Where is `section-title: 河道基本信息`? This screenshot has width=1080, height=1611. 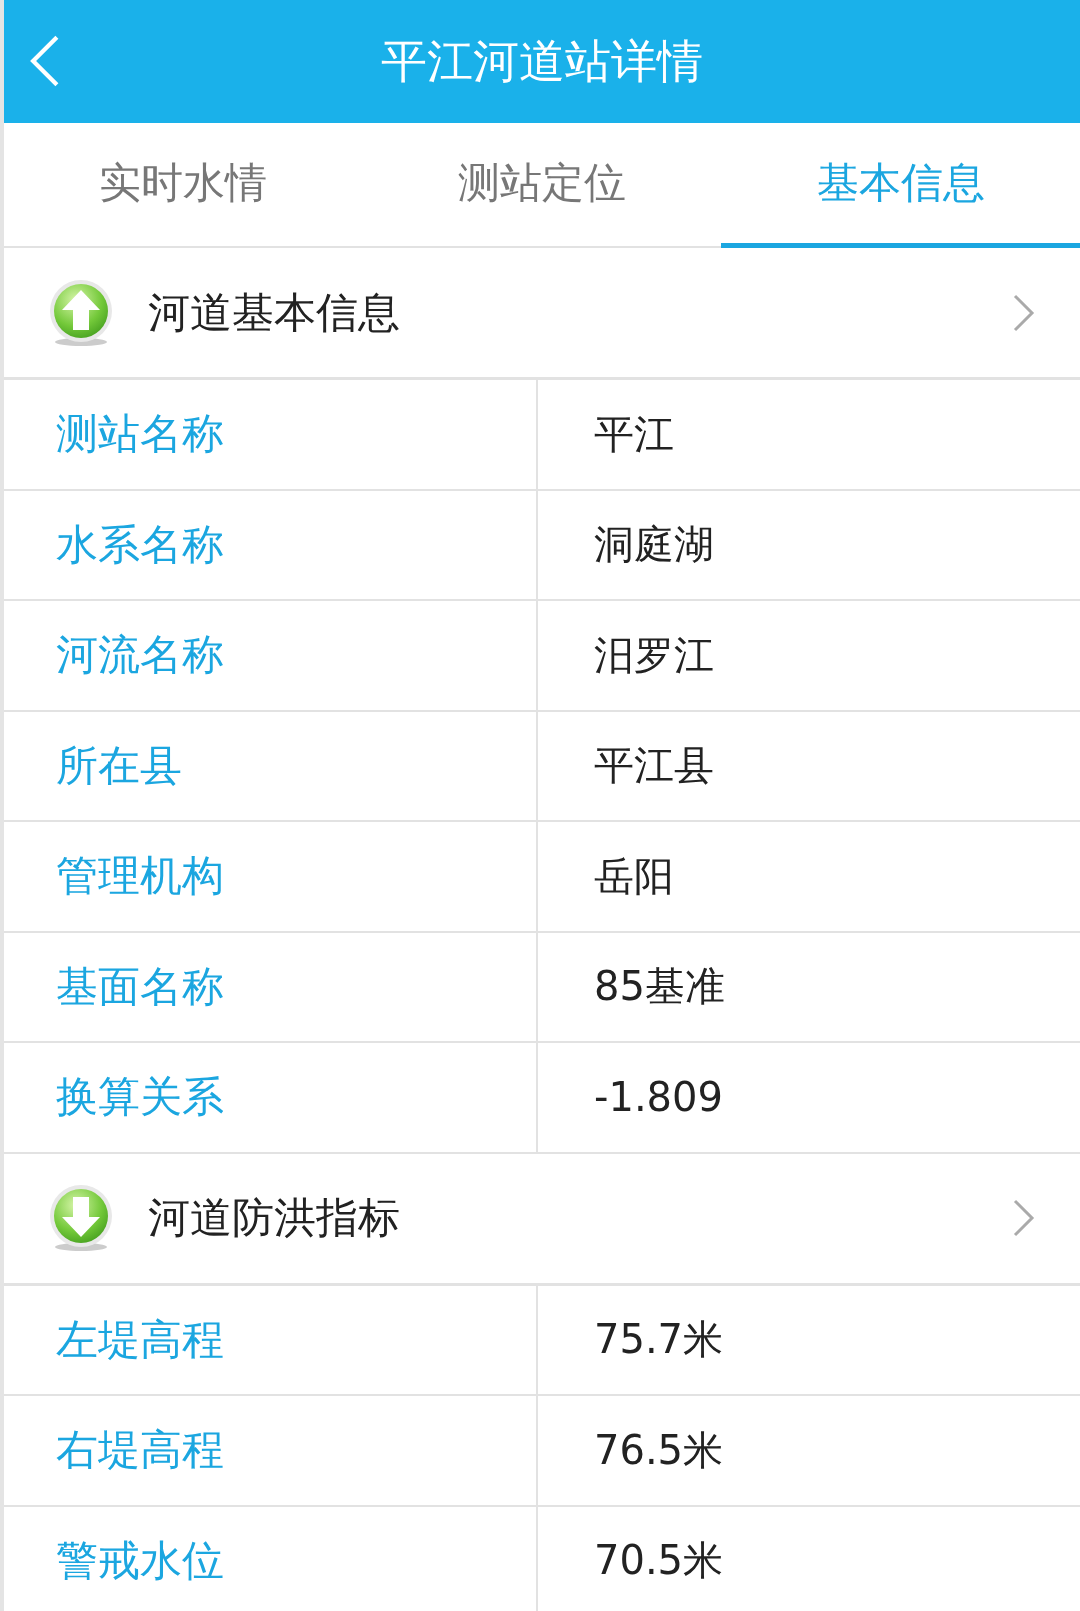
section-title: 河道基本信息 is located at coordinates (274, 312).